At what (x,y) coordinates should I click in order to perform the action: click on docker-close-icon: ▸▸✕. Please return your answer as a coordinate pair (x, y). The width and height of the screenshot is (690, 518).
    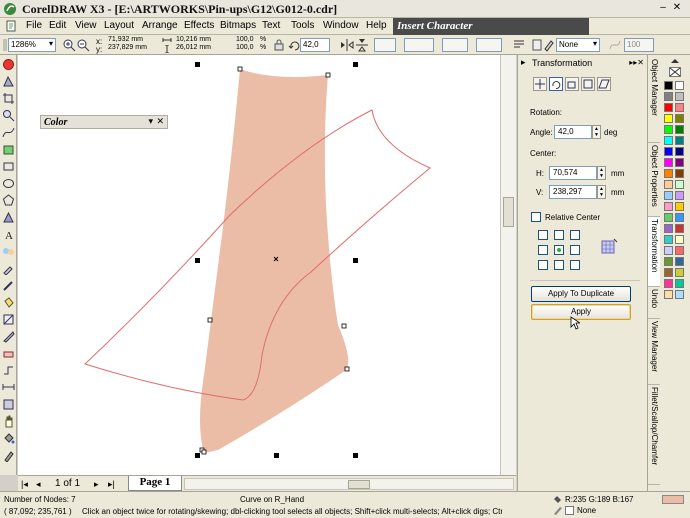
    Looking at the image, I should click on (636, 62).